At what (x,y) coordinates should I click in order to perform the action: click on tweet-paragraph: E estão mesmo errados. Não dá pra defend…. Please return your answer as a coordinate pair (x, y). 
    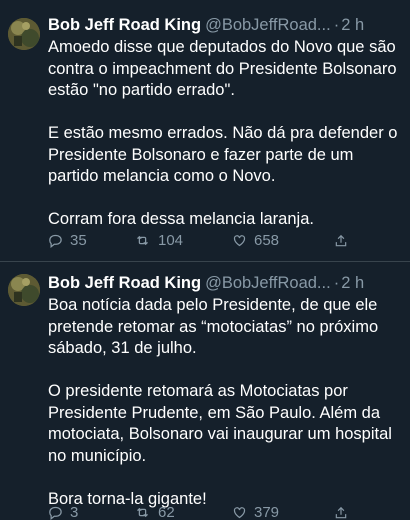
    Looking at the image, I should click on (223, 154).